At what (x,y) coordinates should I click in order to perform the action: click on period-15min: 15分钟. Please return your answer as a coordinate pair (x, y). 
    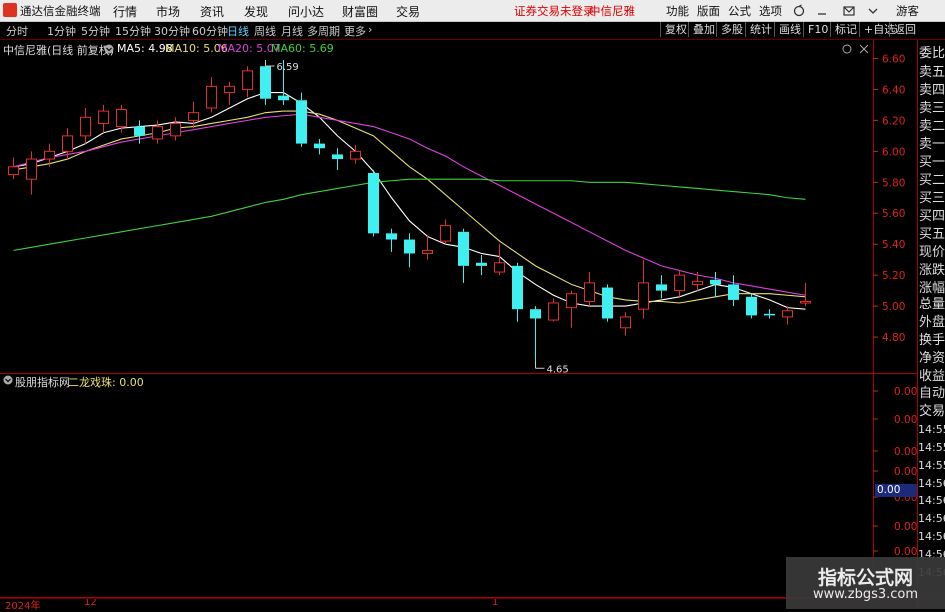
    Looking at the image, I should click on (133, 31).